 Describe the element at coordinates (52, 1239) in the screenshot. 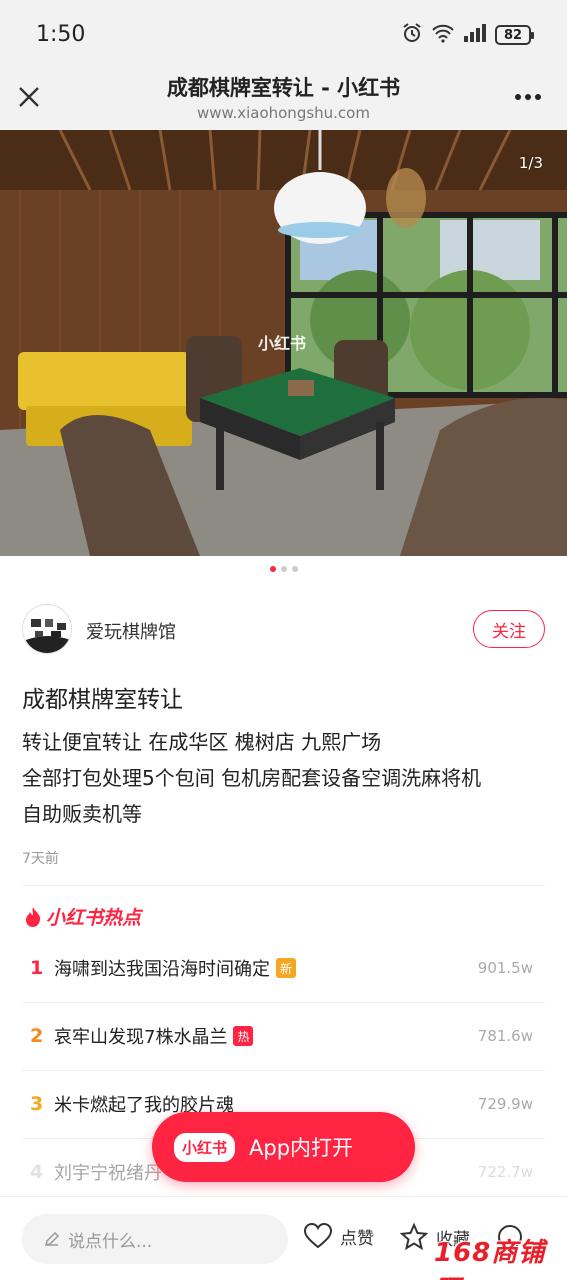

I see `pencil-icon` at that location.